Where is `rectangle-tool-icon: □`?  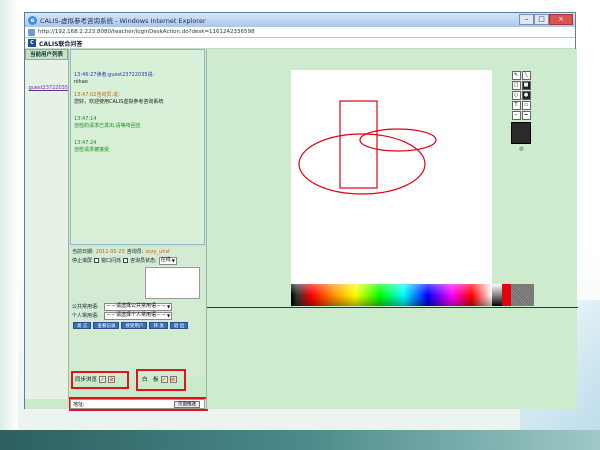
rectangle-tool-icon: □ is located at coordinates (516, 85).